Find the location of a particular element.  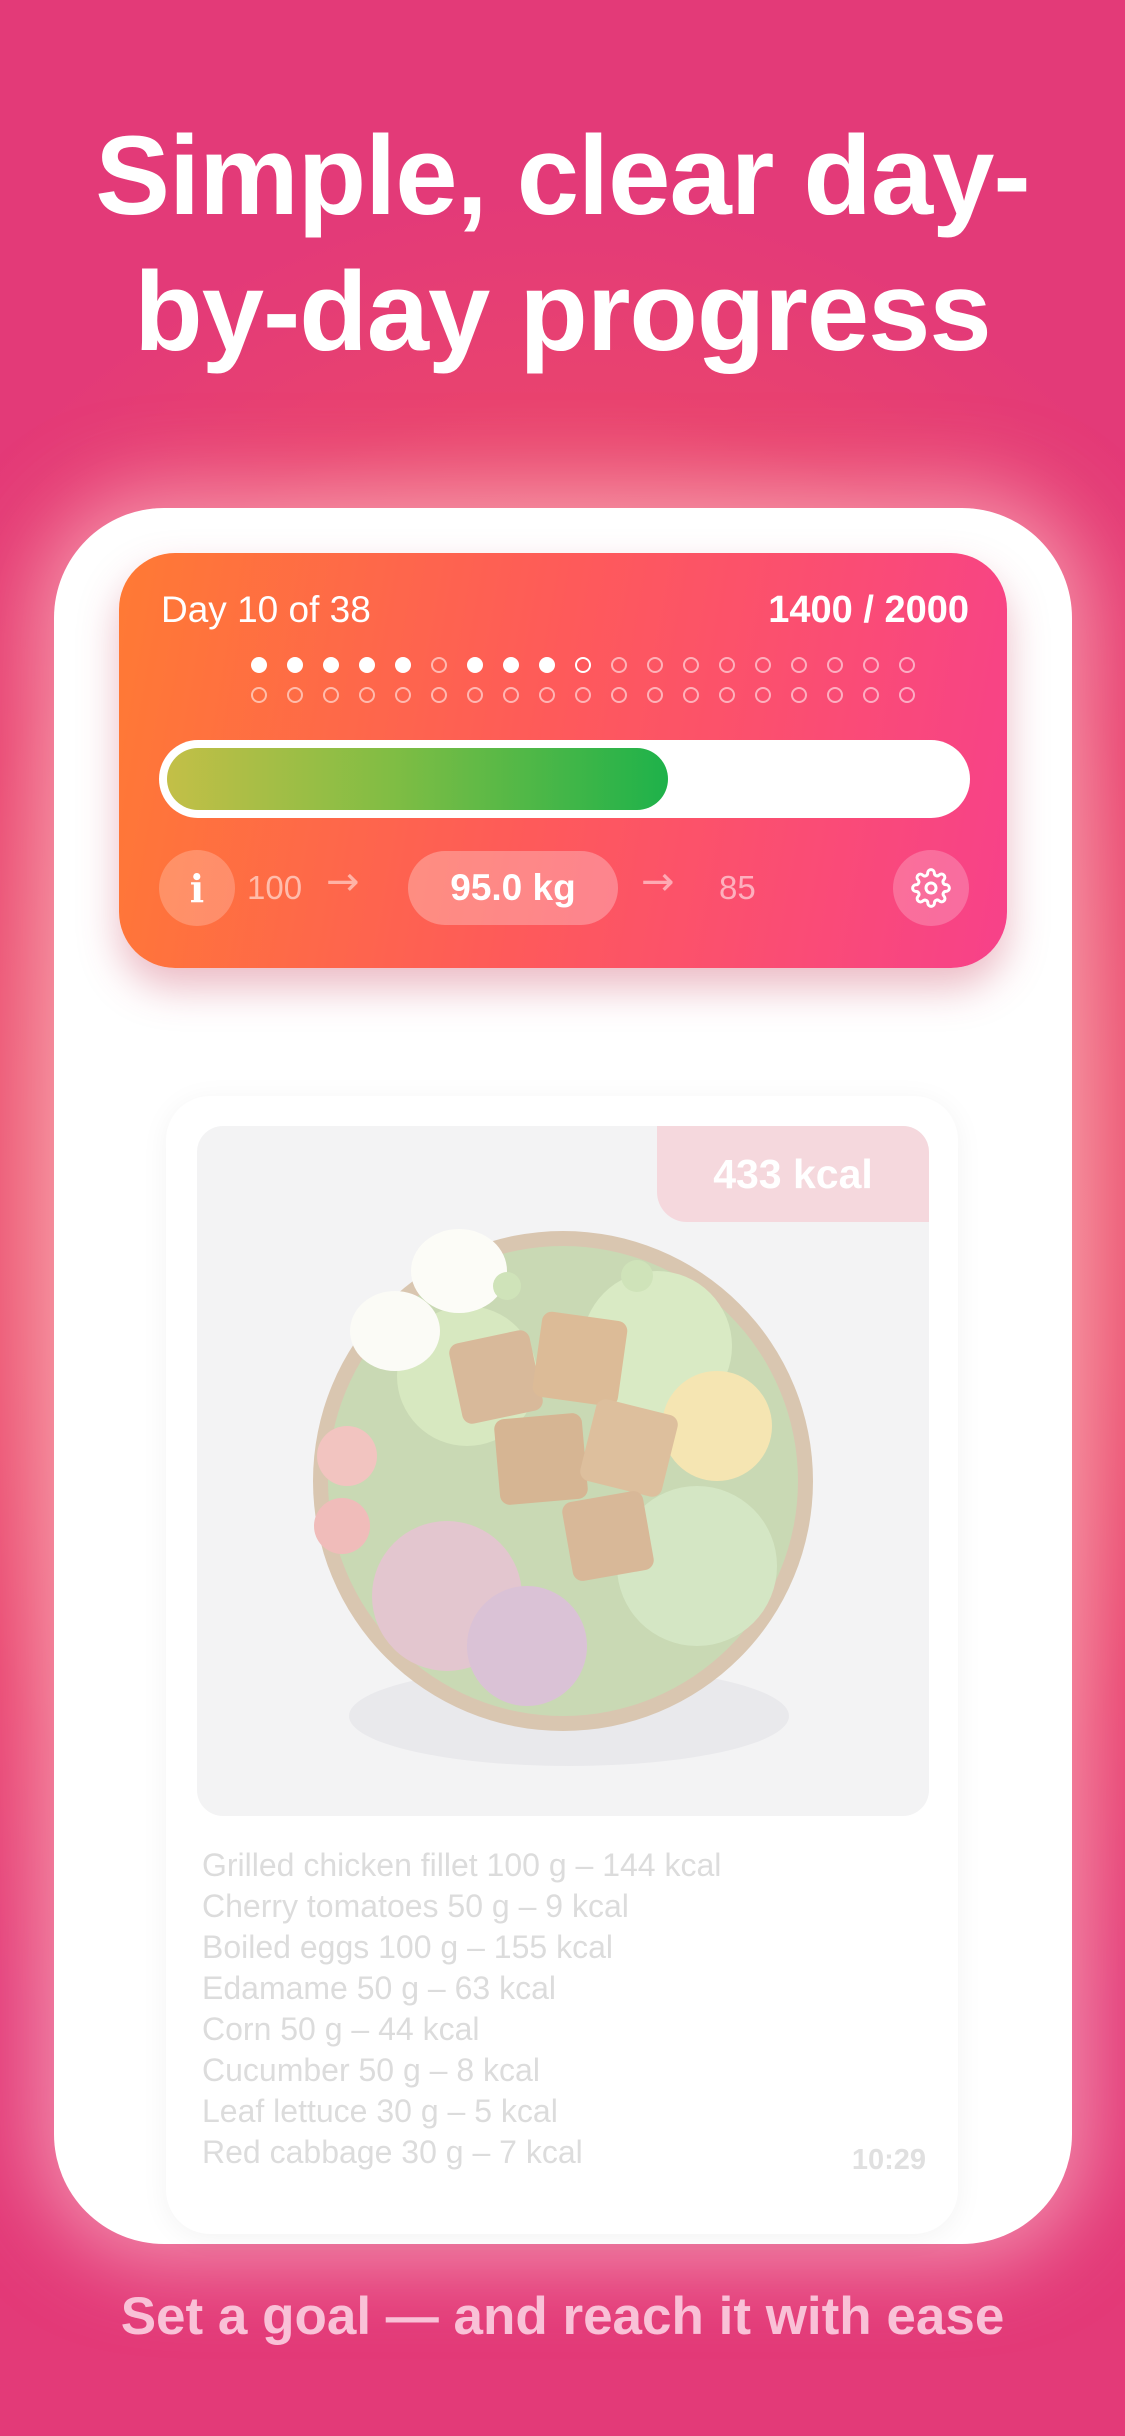

headline-line-1: Simple, clear day- is located at coordinates (562, 175).